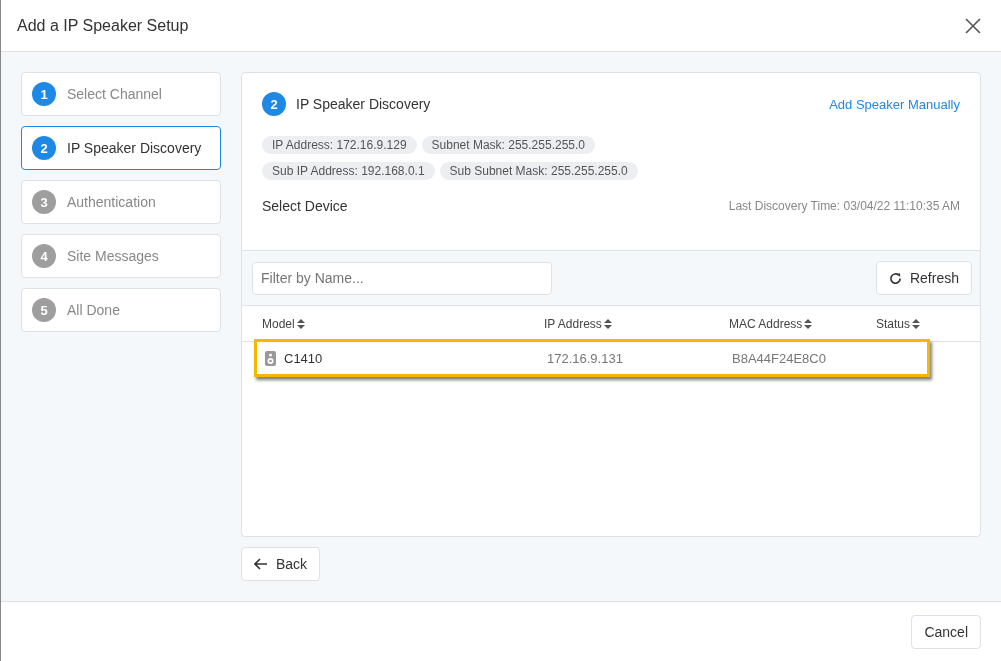  Describe the element at coordinates (946, 632) in the screenshot. I see `cancel-button: Cancel` at that location.